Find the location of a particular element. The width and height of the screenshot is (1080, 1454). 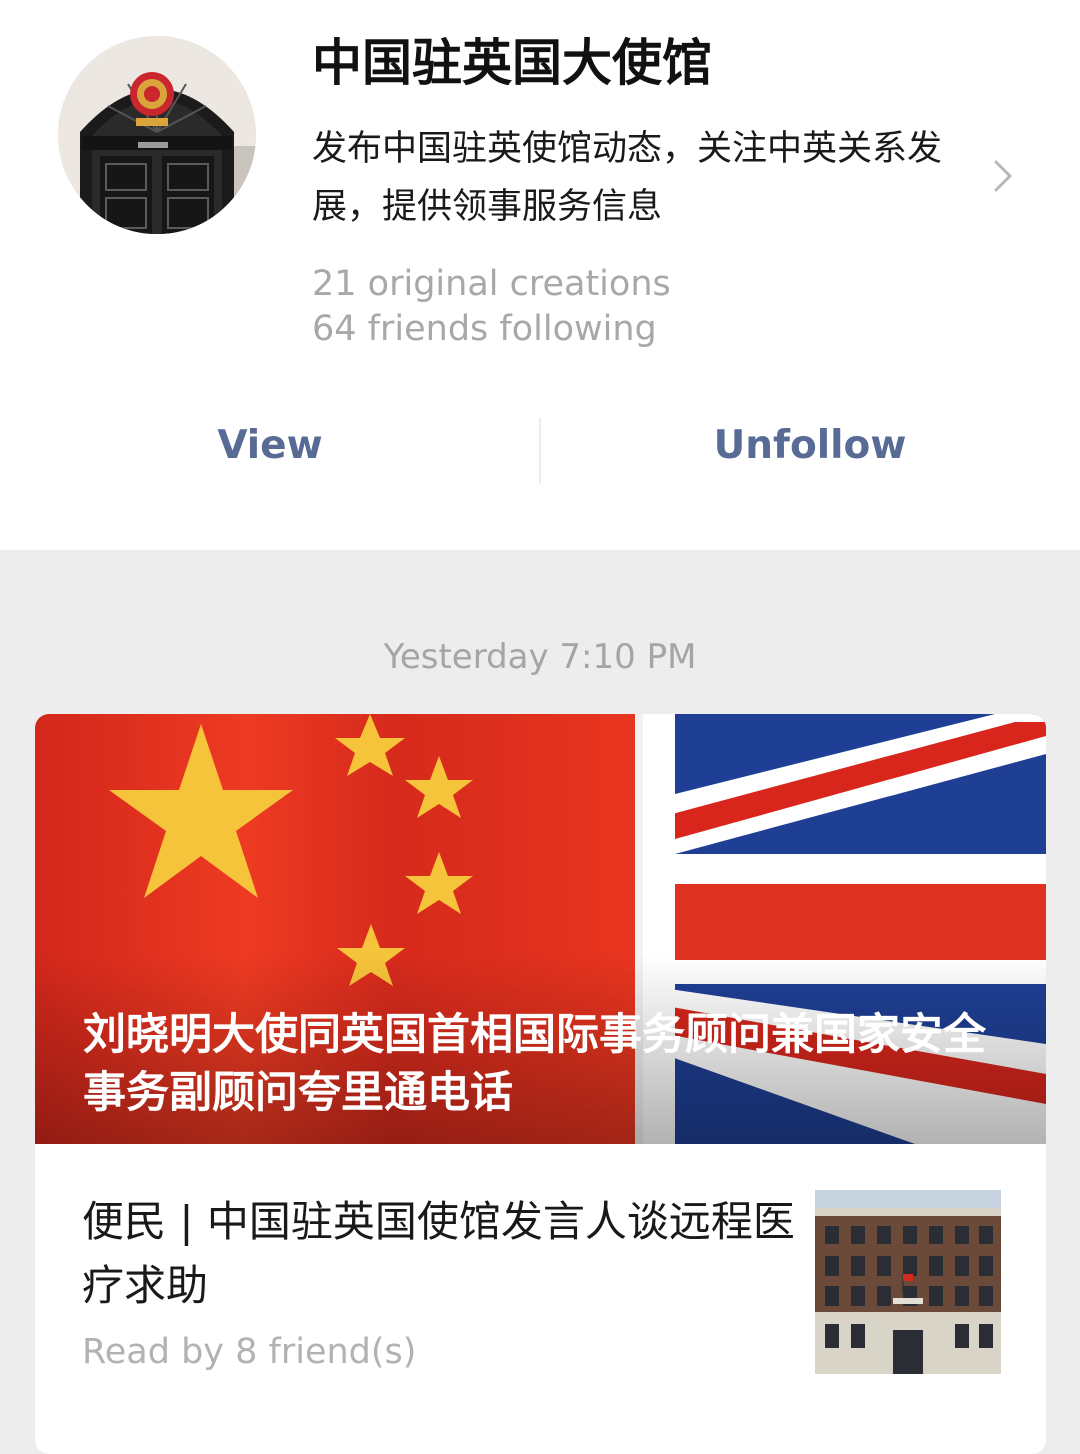

article-thumbnail is located at coordinates (908, 1282).